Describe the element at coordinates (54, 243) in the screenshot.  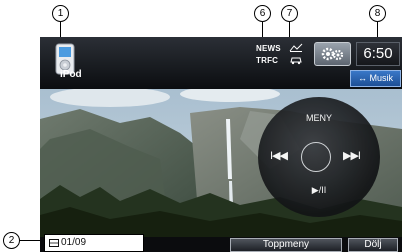
I see `film-icon` at that location.